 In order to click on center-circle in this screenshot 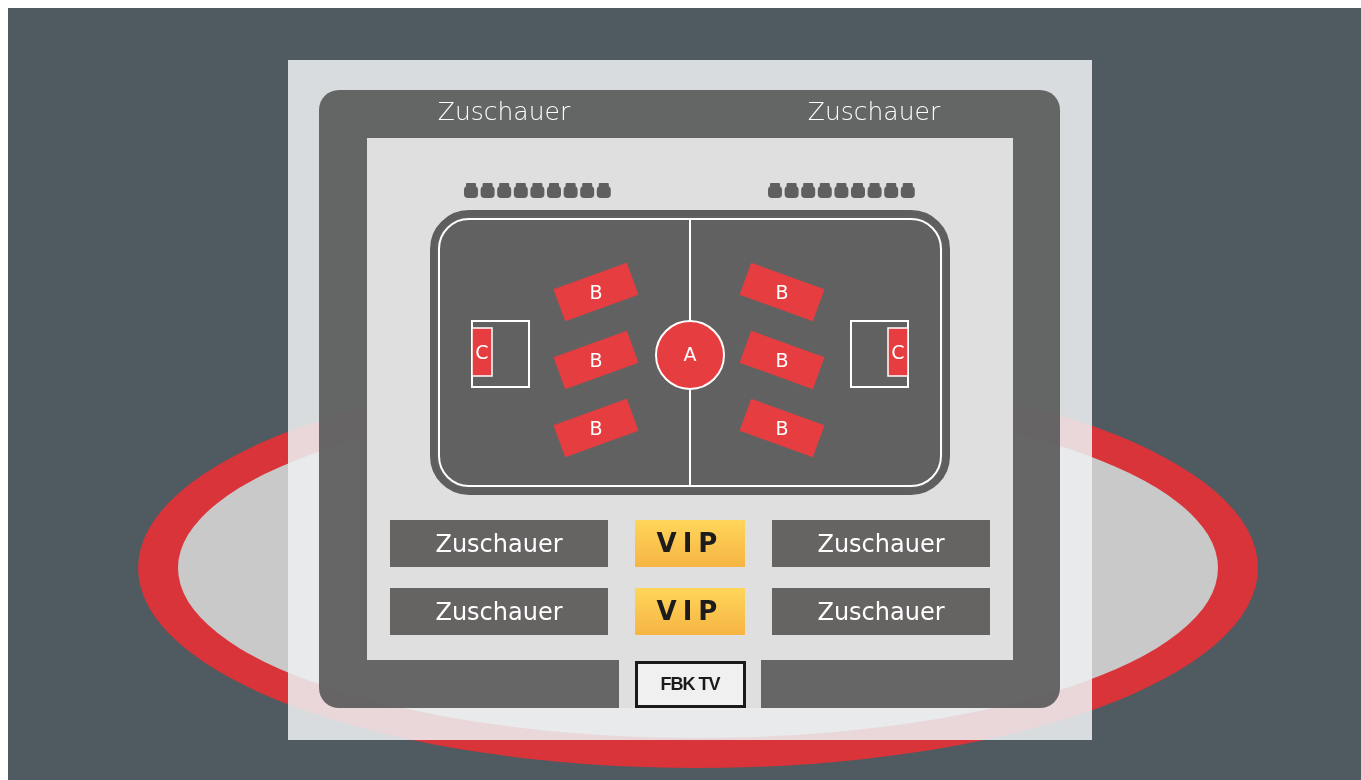, I will do `click(690, 355)`.